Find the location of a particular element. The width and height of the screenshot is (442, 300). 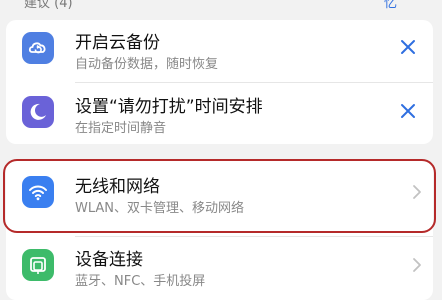

divider is located at coordinates (254, 82).